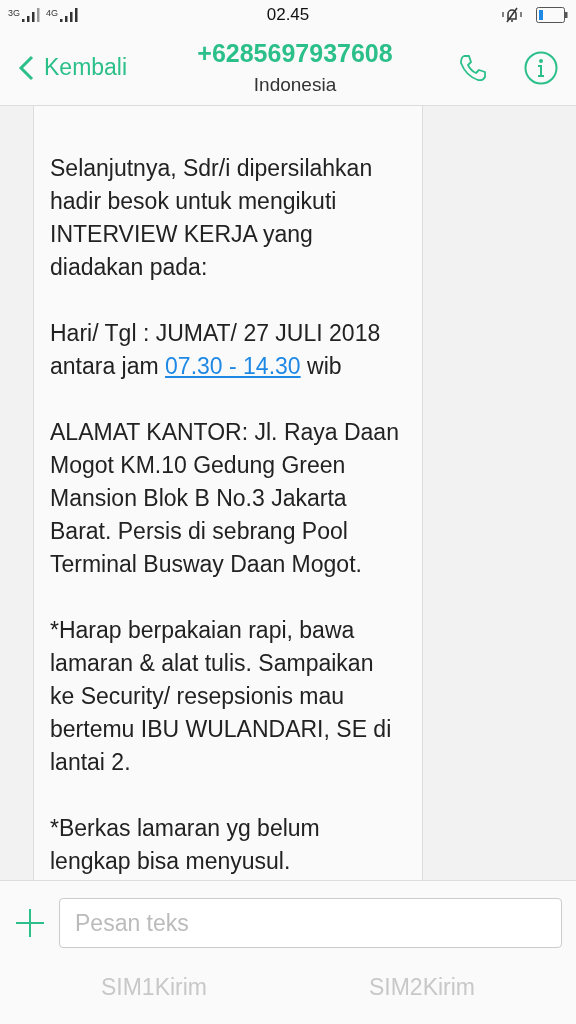  What do you see at coordinates (288, 15) in the screenshot?
I see `clock-time: 02.45` at bounding box center [288, 15].